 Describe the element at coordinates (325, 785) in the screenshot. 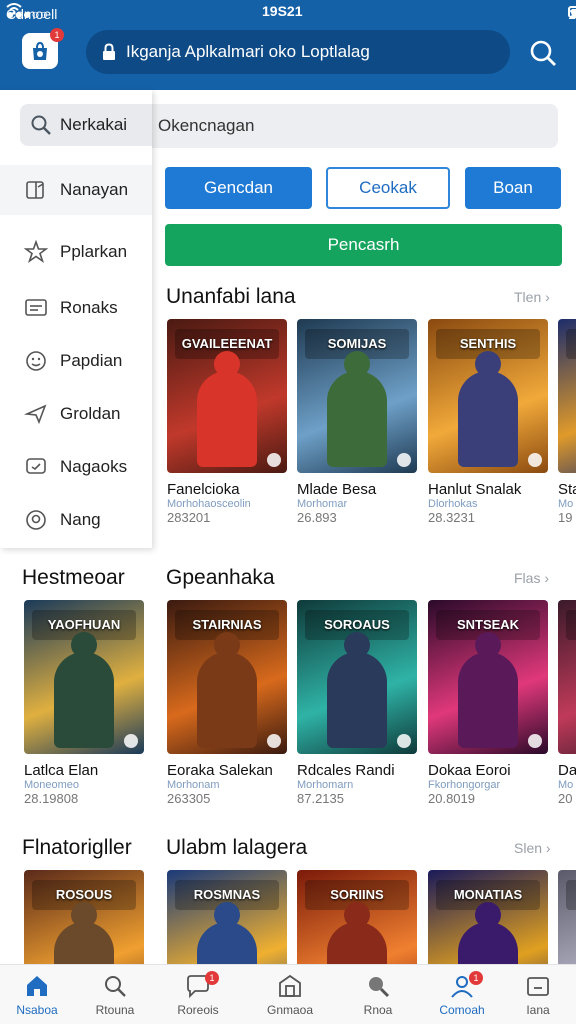

I see `developer-name: Morhomarn` at that location.